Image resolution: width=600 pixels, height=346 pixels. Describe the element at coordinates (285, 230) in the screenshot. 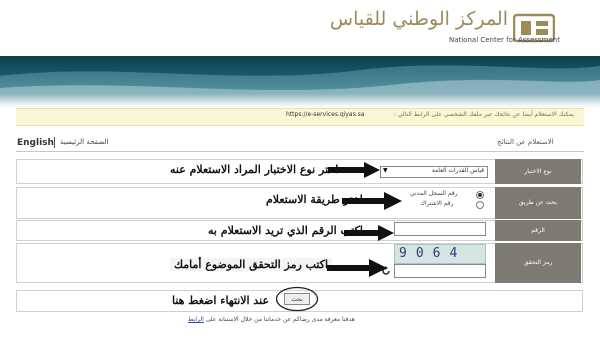

I see `annotation-step-3: اكتب الرقم الذي تريد الاستعلام به` at that location.